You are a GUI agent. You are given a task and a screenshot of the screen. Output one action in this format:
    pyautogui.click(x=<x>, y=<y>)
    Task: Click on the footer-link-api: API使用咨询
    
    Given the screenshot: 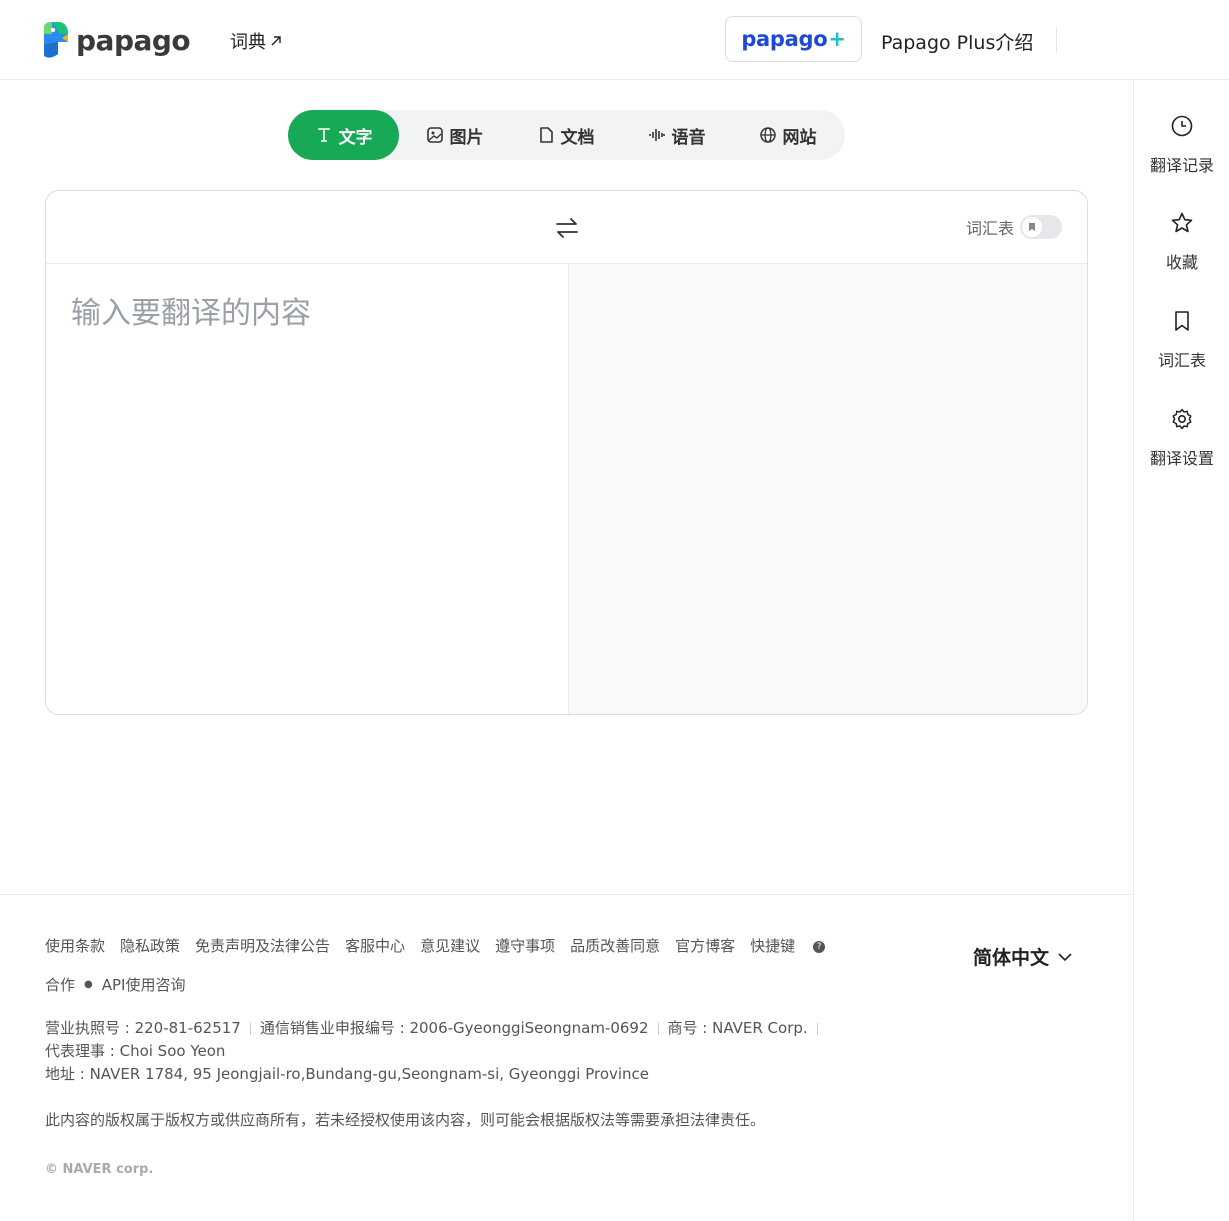 What is the action you would take?
    pyautogui.click(x=144, y=984)
    